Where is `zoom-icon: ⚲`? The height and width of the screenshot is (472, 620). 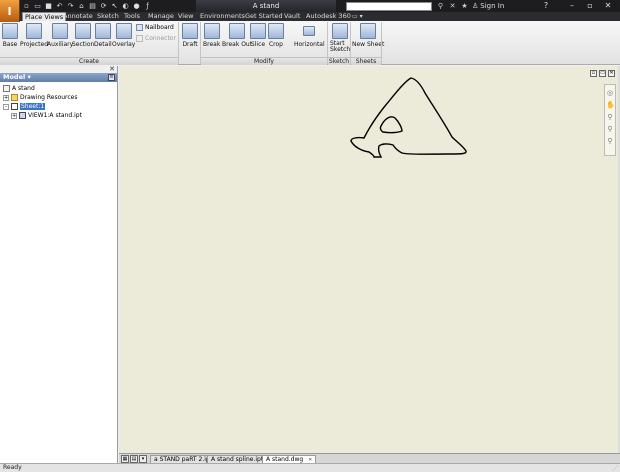
zoom-icon: ⚲ is located at coordinates (610, 117).